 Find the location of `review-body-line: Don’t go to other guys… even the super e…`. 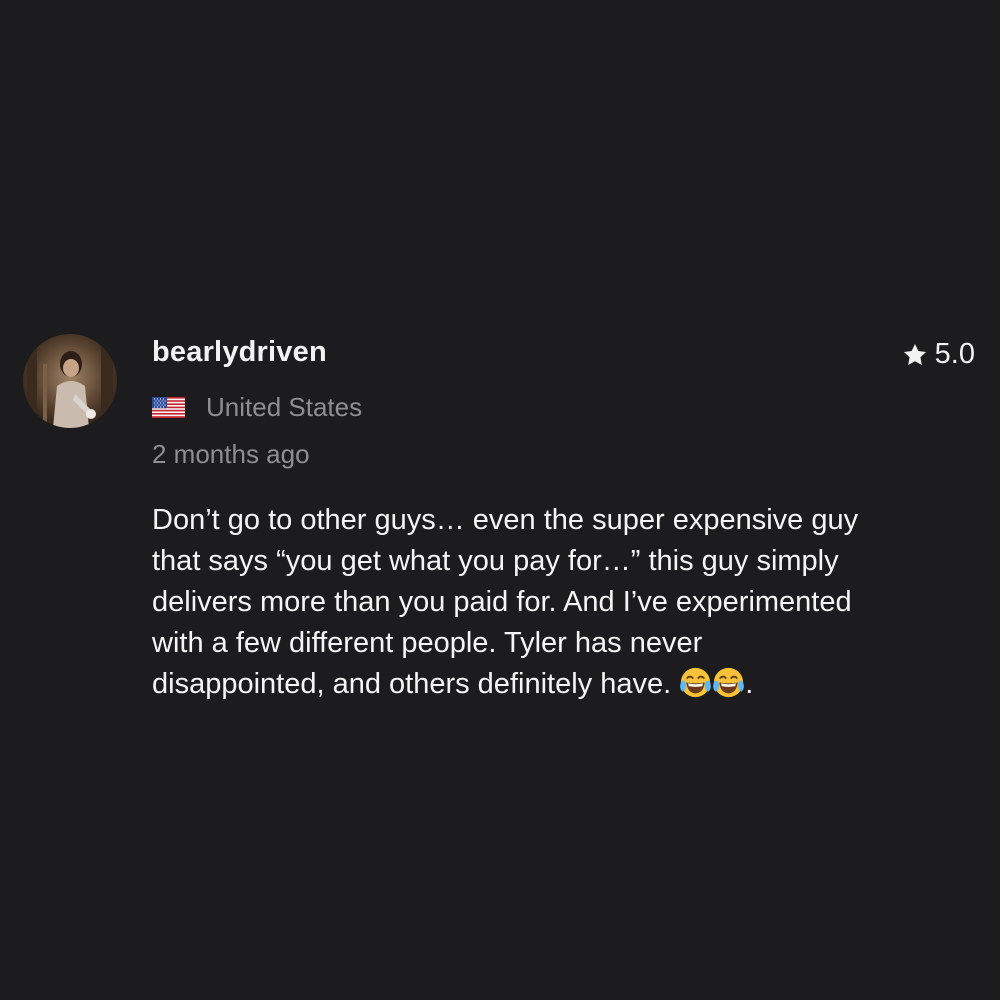

review-body-line: Don’t go to other guys… even the super e… is located at coordinates (505, 520).